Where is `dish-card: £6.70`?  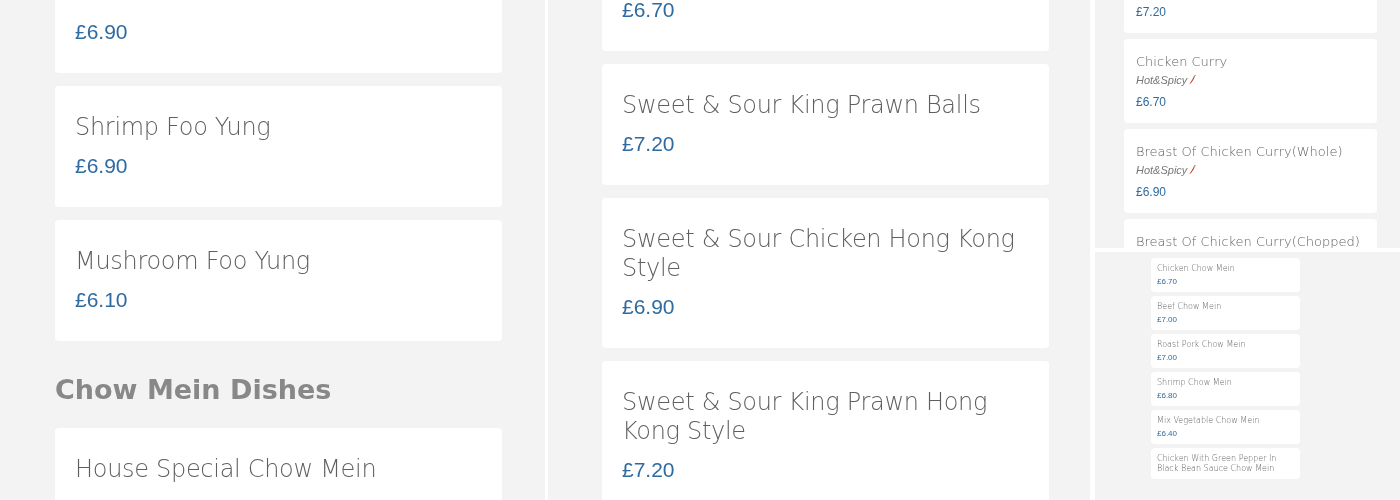 dish-card: £6.70 is located at coordinates (825, 25).